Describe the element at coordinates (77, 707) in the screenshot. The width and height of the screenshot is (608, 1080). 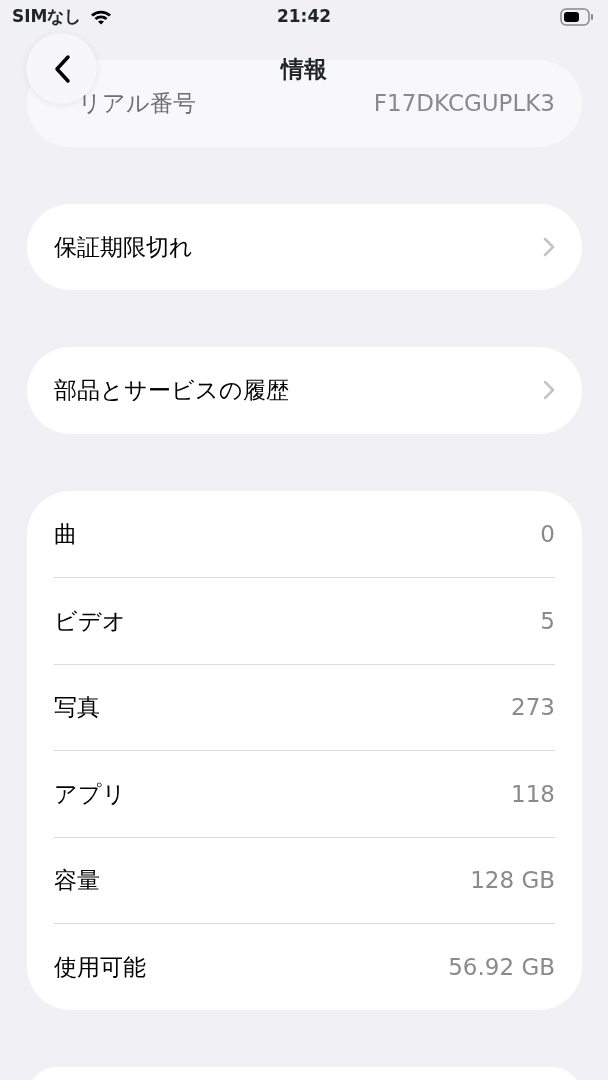
I see `row-label: 写真` at that location.